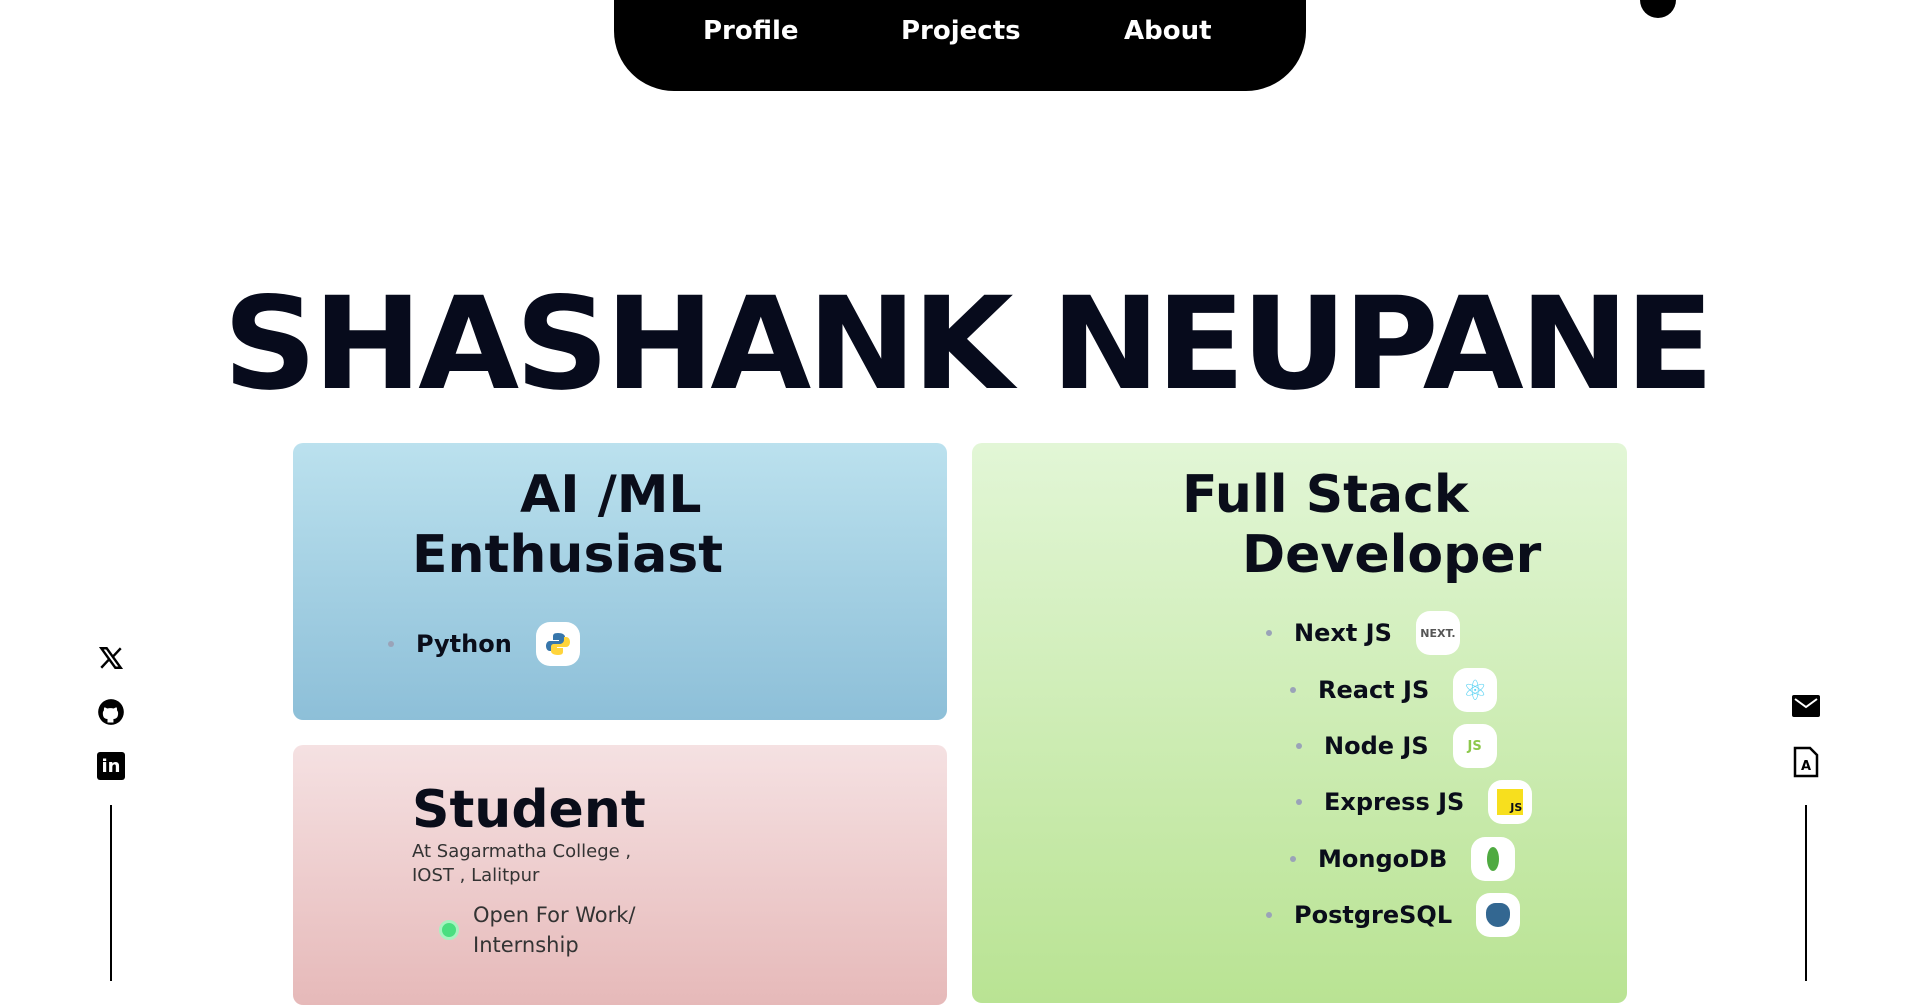 The height and width of the screenshot is (1005, 1920). What do you see at coordinates (1493, 859) in the screenshot?
I see `mongodb-leaf-icon` at bounding box center [1493, 859].